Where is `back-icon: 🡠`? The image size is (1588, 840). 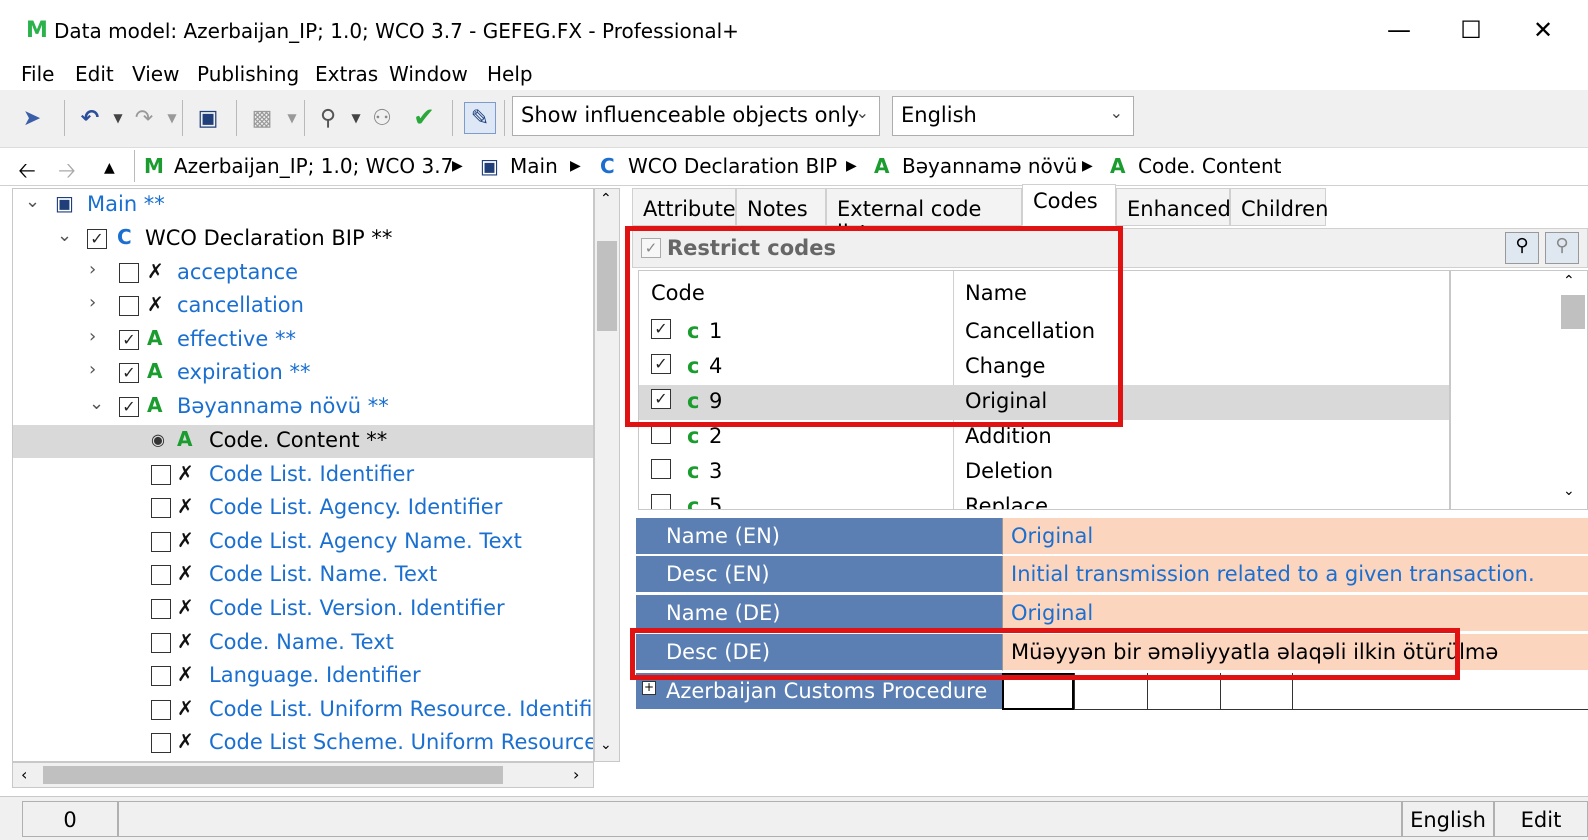
back-icon: 🡠 is located at coordinates (27, 173).